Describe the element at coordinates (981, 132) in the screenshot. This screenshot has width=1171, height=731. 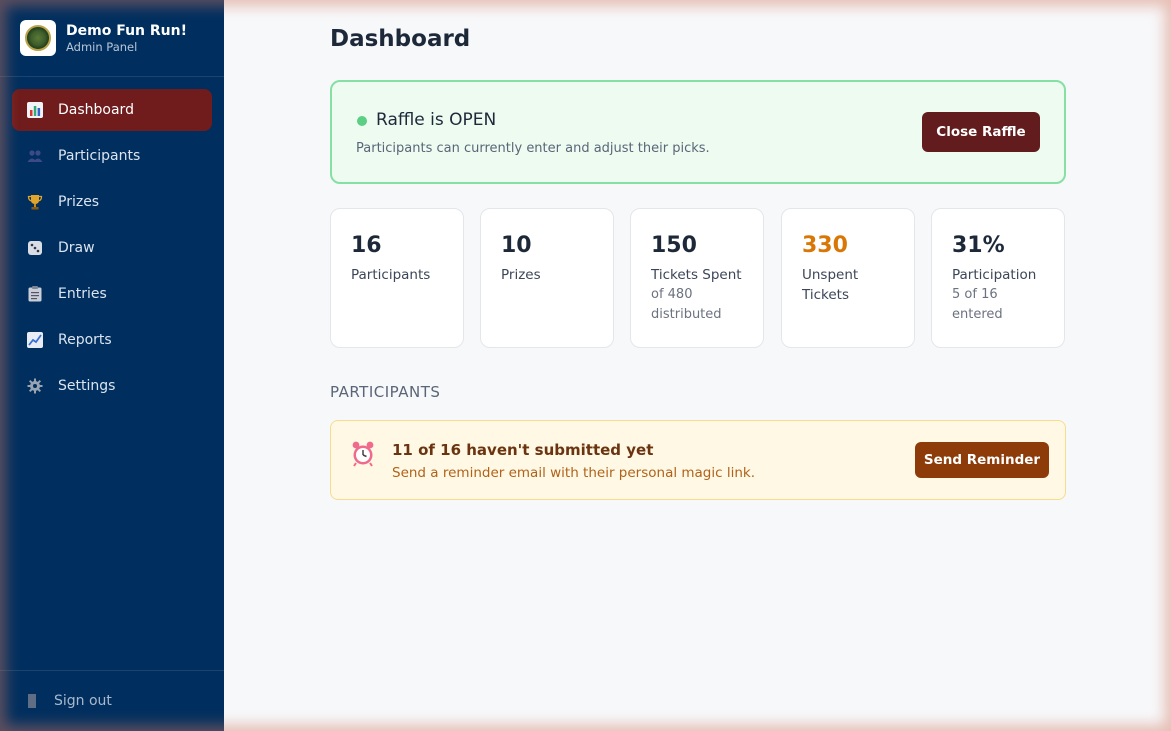
I see `close-raffle-button: Close Raffle` at that location.